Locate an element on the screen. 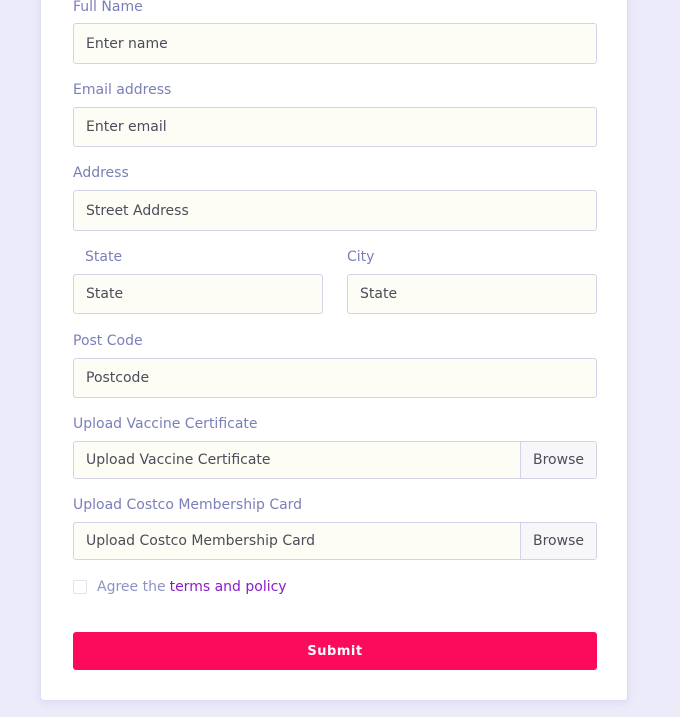 The width and height of the screenshot is (680, 717). vaccine-upload-label: Upload Vaccine Certificate is located at coordinates (165, 424).